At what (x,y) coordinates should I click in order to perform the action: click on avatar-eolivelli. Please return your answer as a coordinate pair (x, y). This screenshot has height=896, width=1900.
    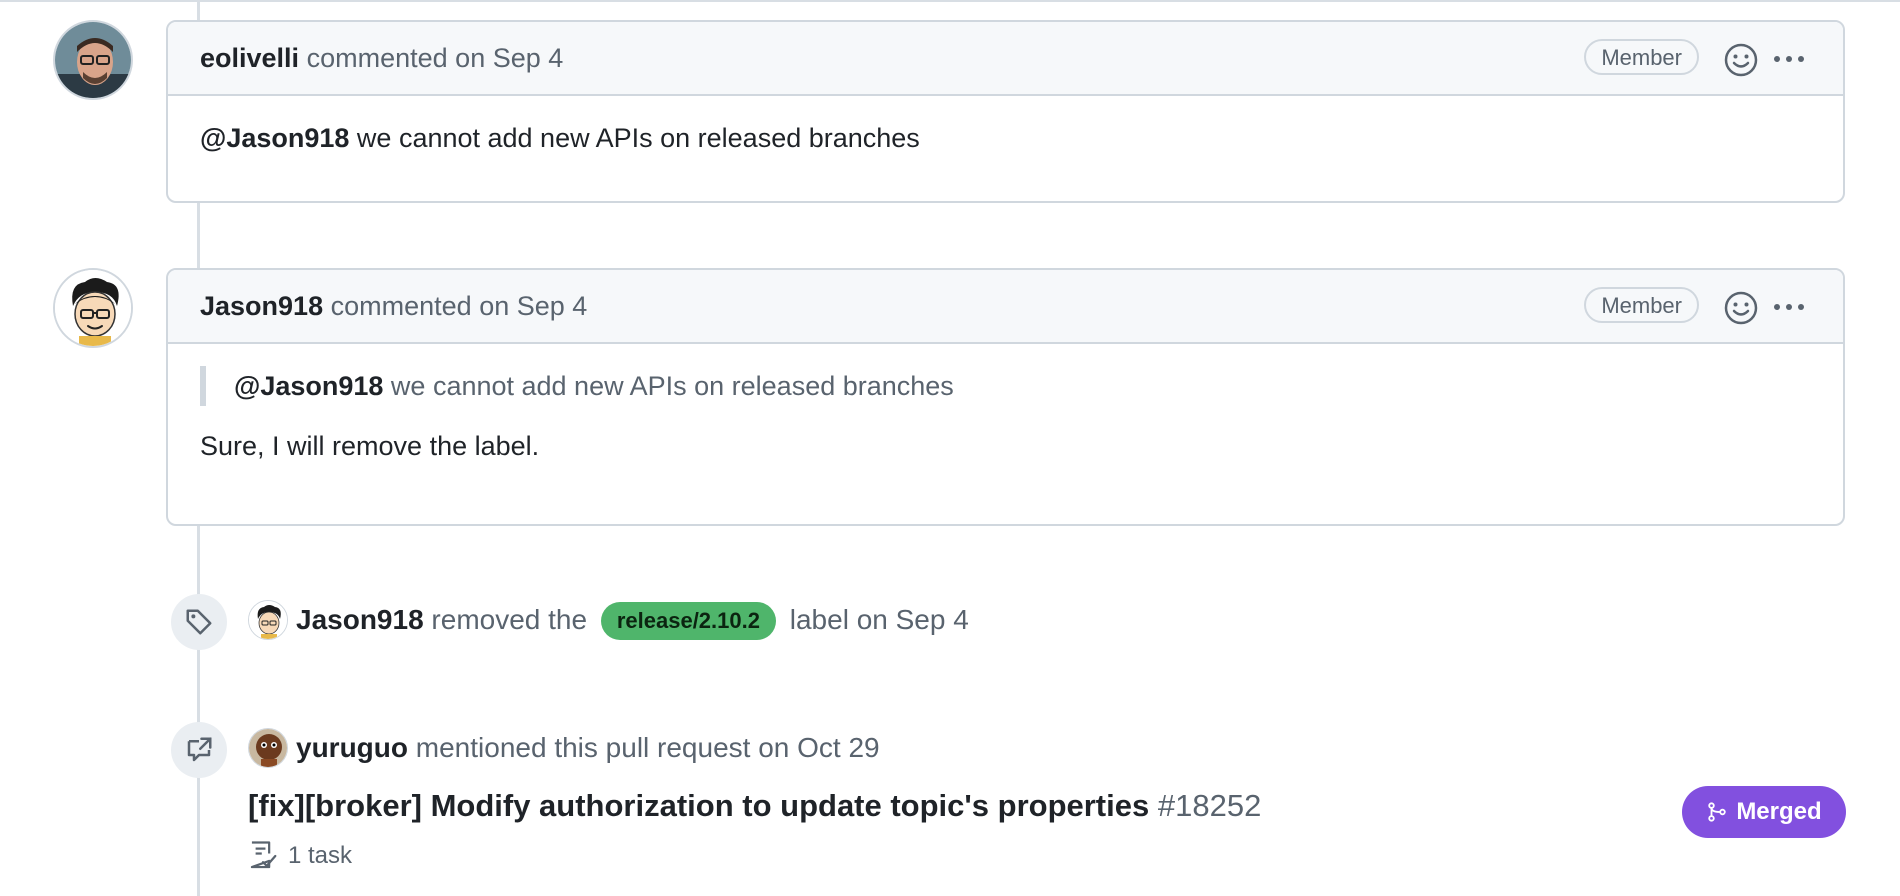
    Looking at the image, I should click on (93, 60).